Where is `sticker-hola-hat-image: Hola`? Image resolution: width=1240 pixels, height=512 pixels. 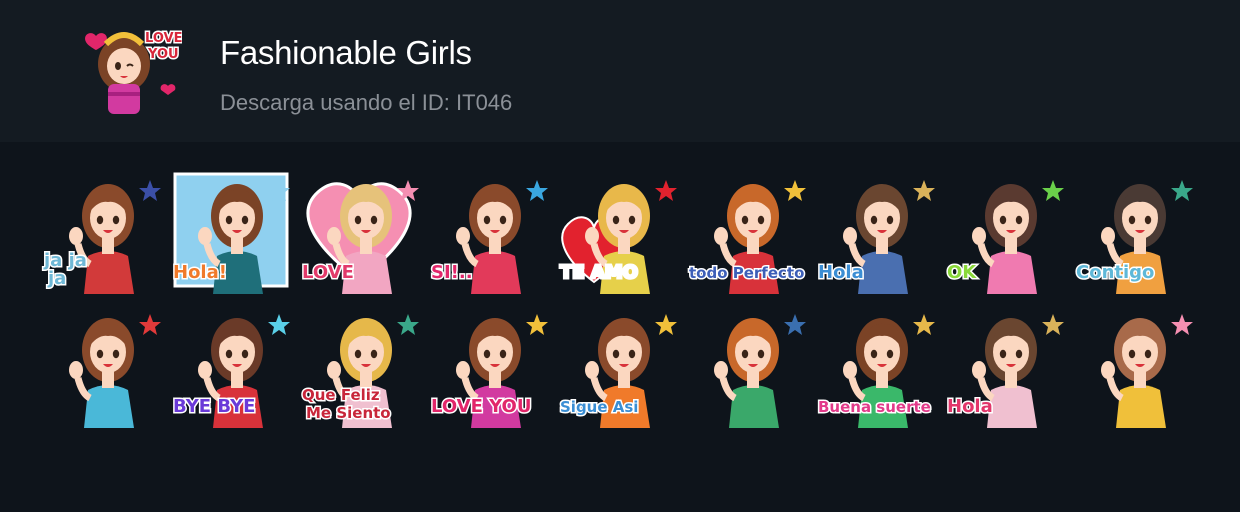
sticker-hola-hat-image: Hola is located at coordinates (876, 237).